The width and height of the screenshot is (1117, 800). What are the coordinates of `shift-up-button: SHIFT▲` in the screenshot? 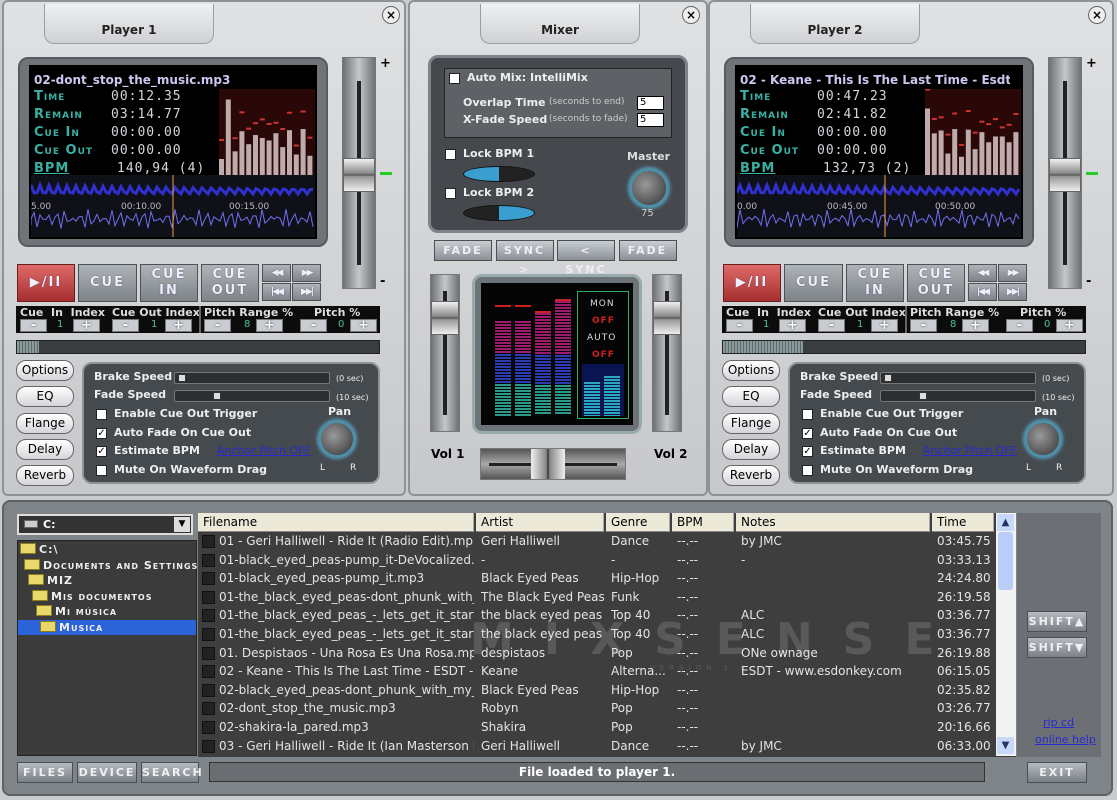 It's located at (1057, 621).